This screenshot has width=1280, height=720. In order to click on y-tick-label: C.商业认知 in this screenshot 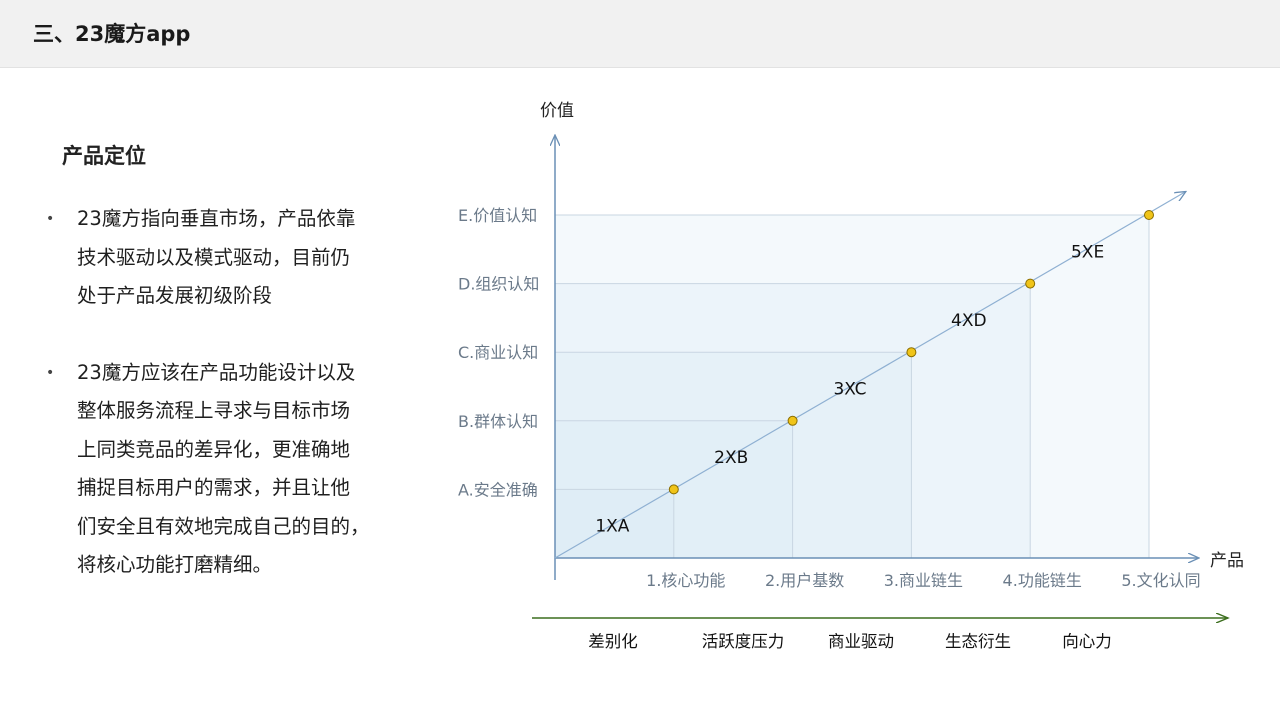, I will do `click(498, 352)`.